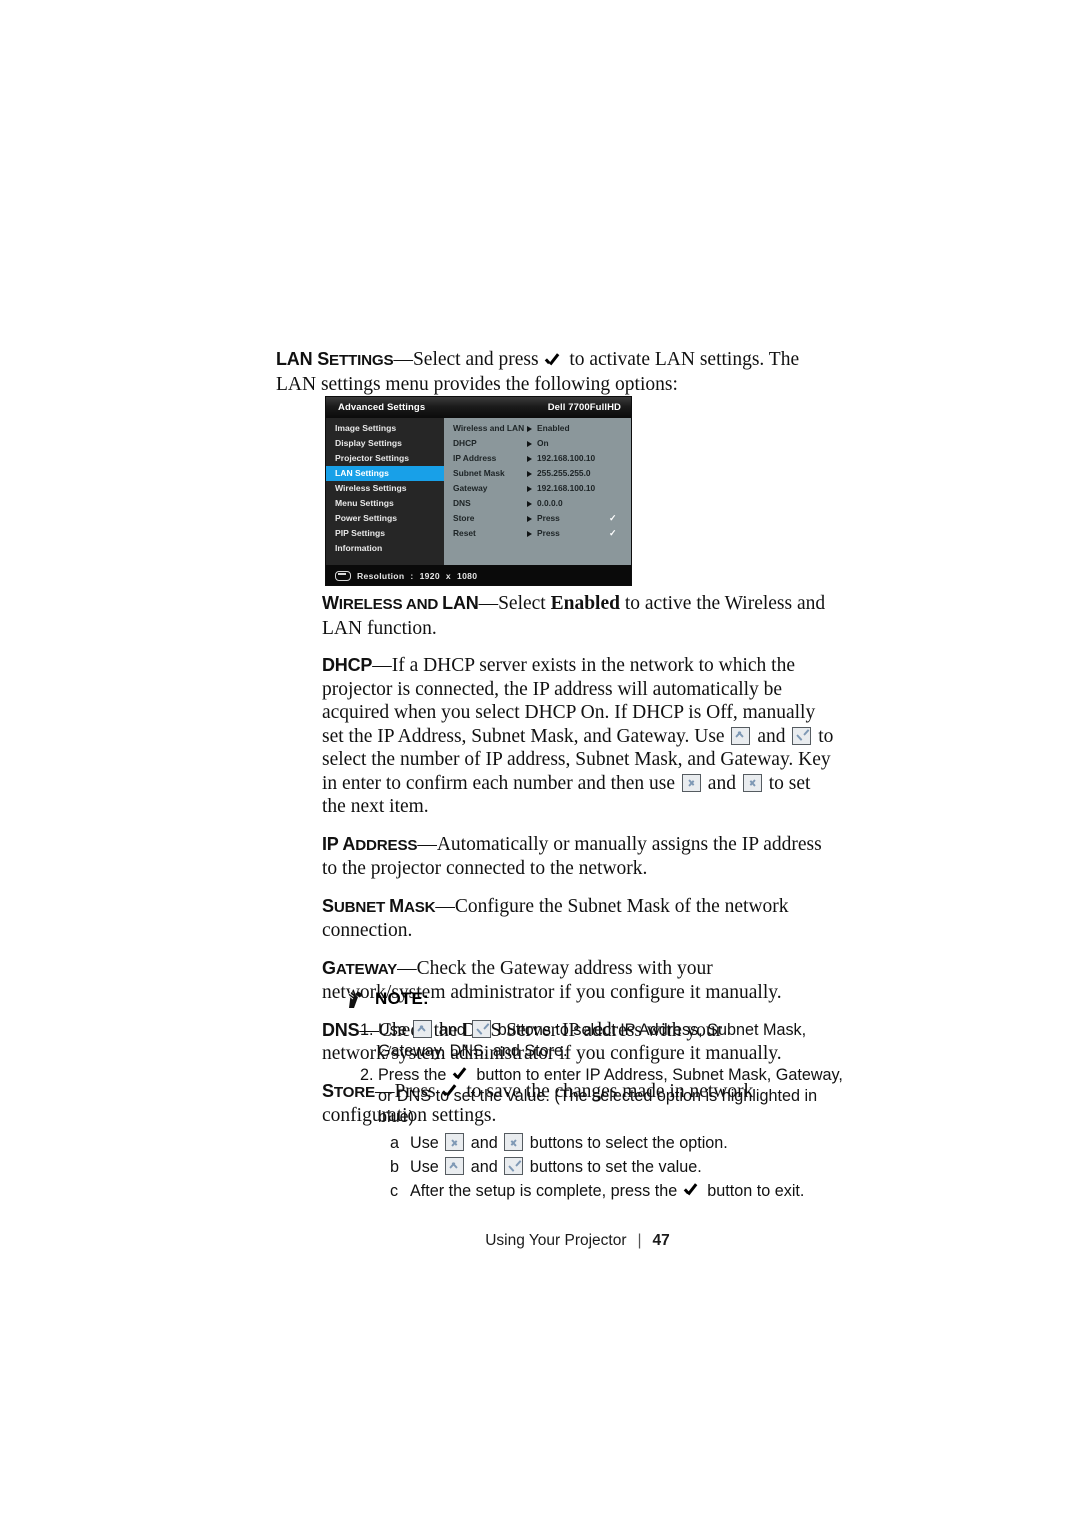  What do you see at coordinates (489, 428) in the screenshot?
I see `osd-row-label: Wireless and LAN` at bounding box center [489, 428].